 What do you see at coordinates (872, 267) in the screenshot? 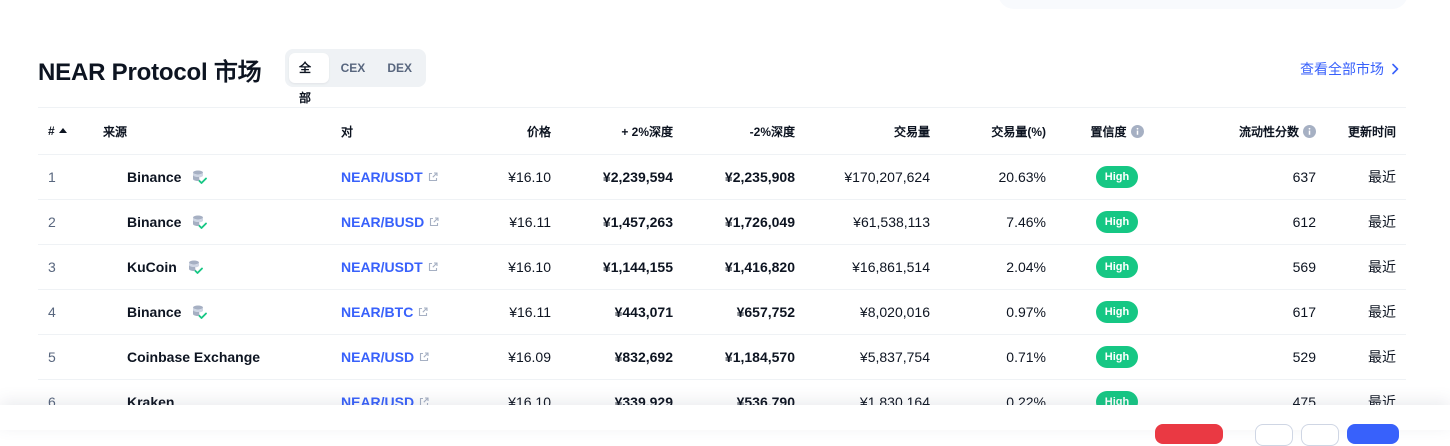
I see `volume-cell: ¥16,861,514` at bounding box center [872, 267].